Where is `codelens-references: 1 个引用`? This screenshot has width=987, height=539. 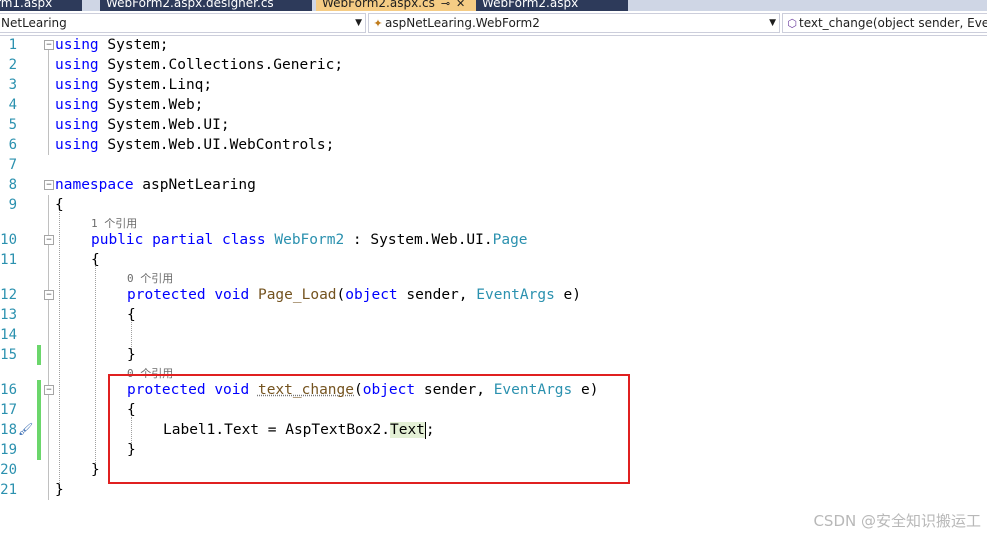 codelens-references: 1 个引用 is located at coordinates (114, 223).